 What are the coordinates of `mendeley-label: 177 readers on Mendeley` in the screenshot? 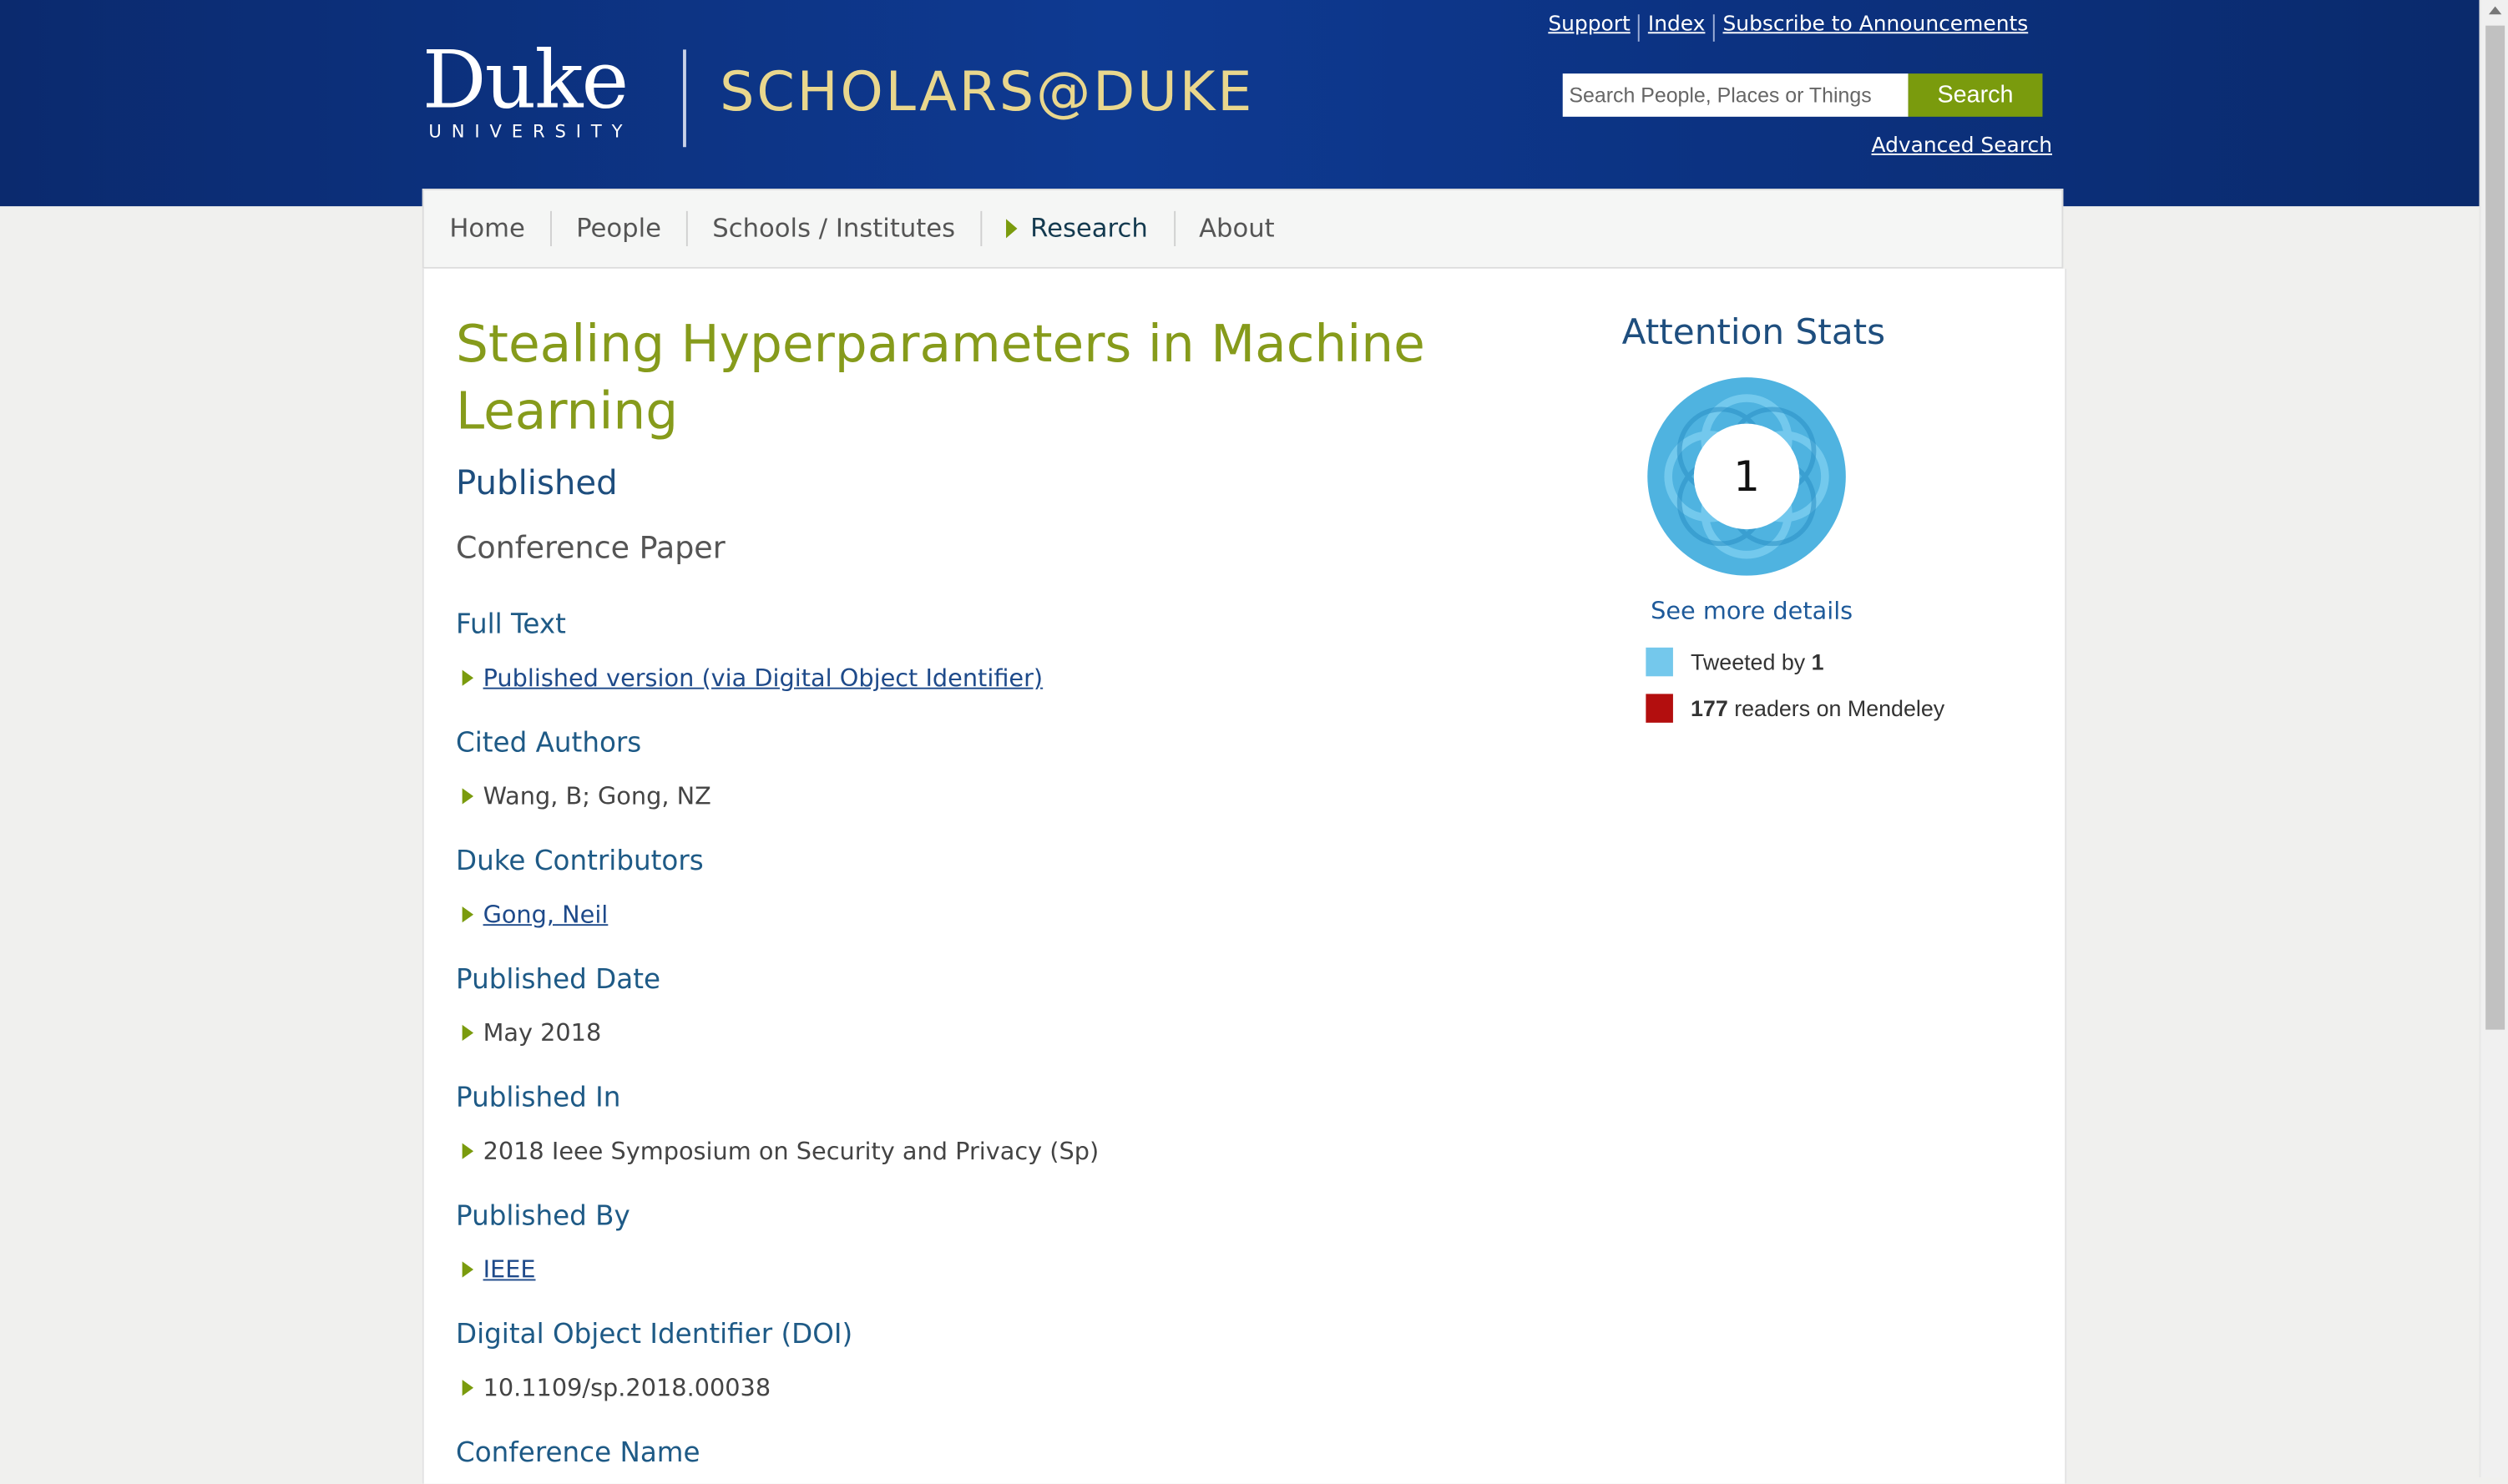 It's located at (1818, 708).